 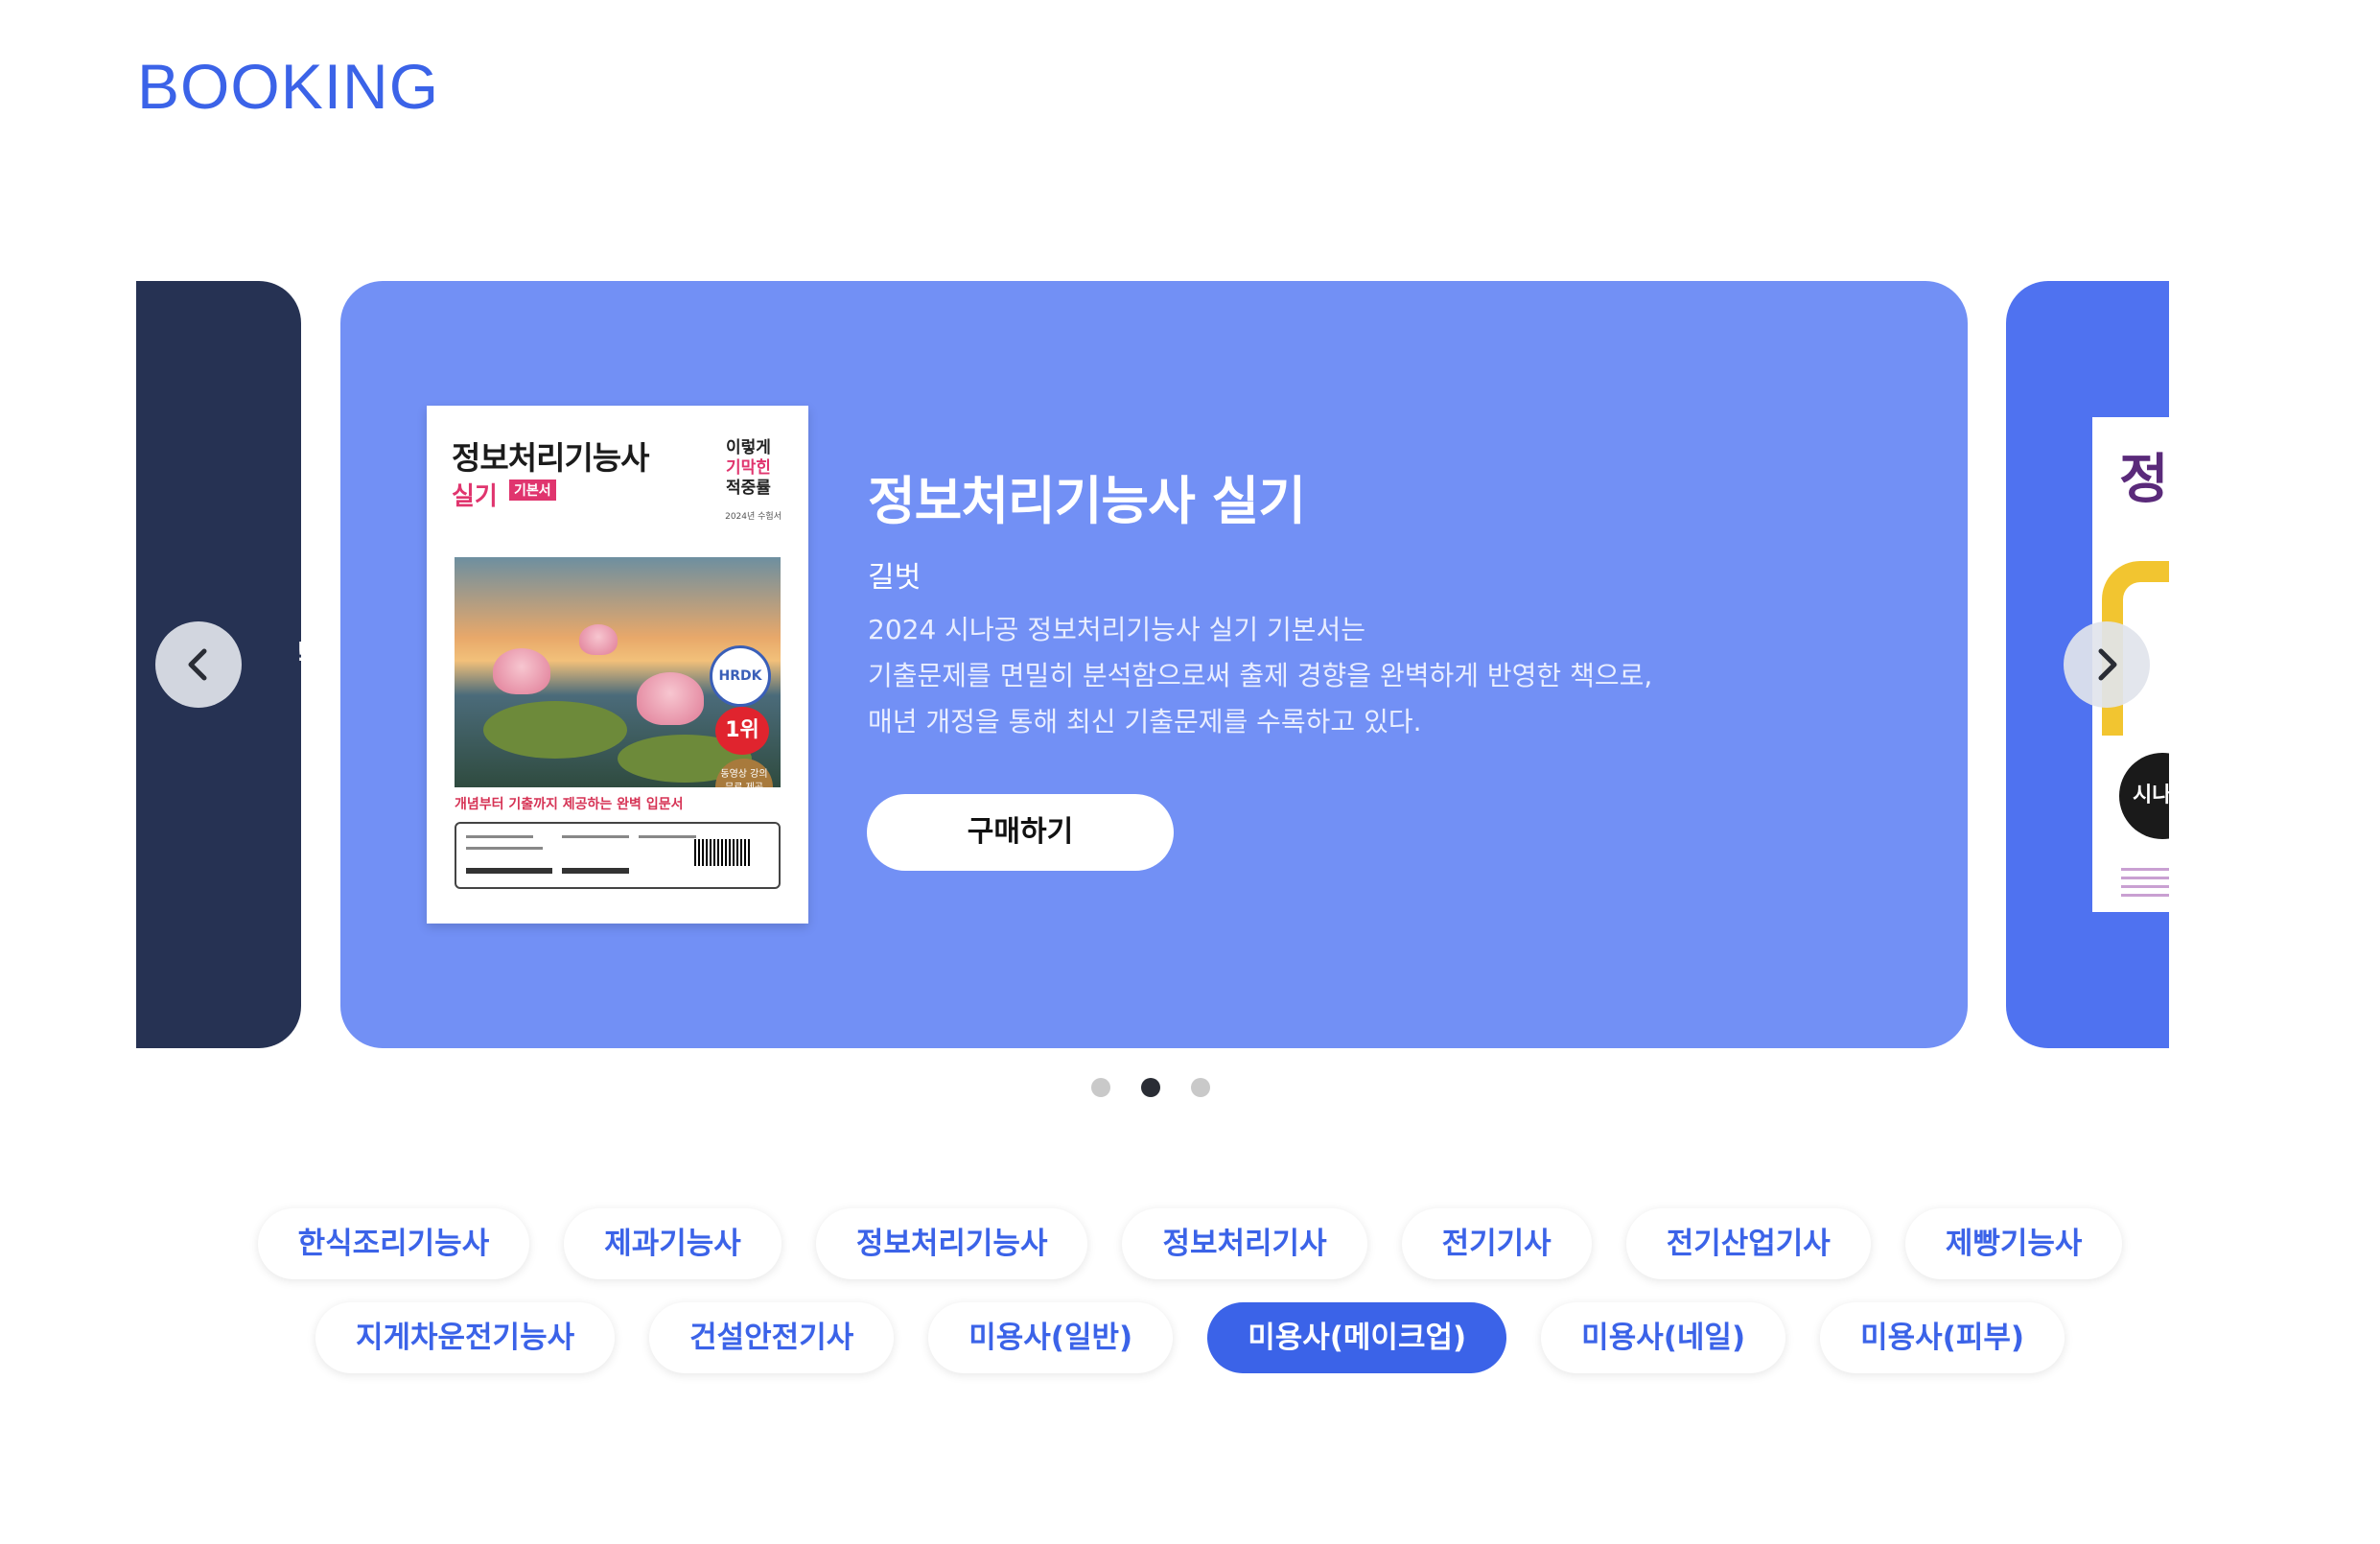 What do you see at coordinates (288, 86) in the screenshot?
I see `page-title: BOOKING` at bounding box center [288, 86].